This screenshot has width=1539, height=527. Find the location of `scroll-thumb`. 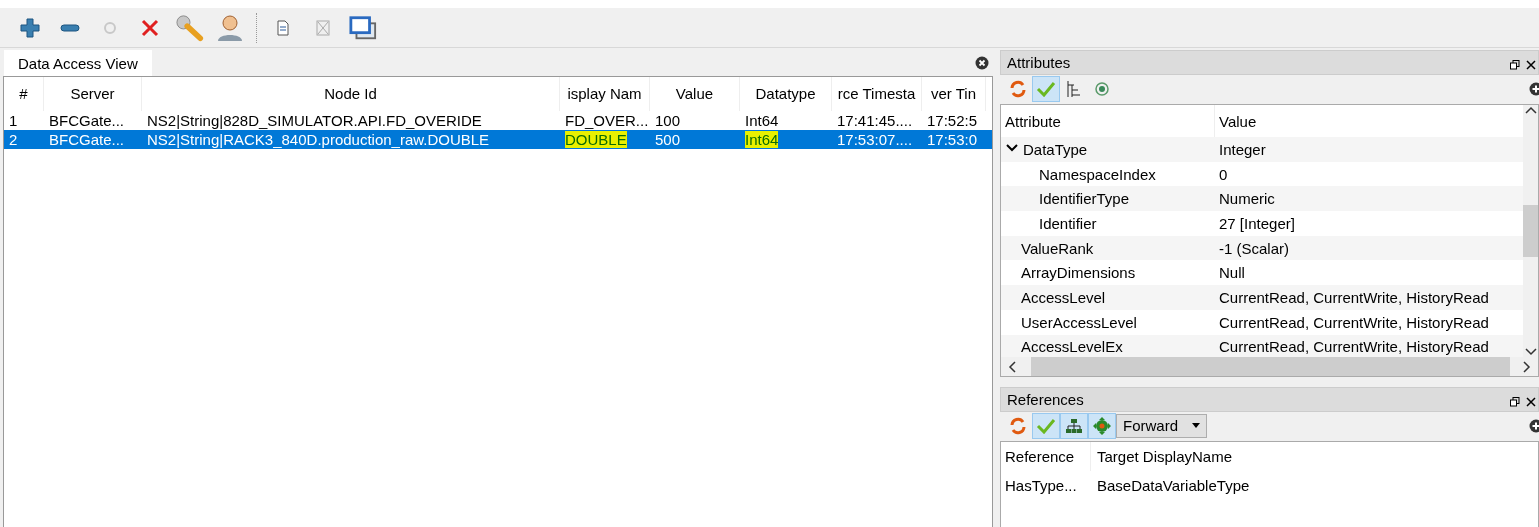

scroll-thumb is located at coordinates (1530, 231).